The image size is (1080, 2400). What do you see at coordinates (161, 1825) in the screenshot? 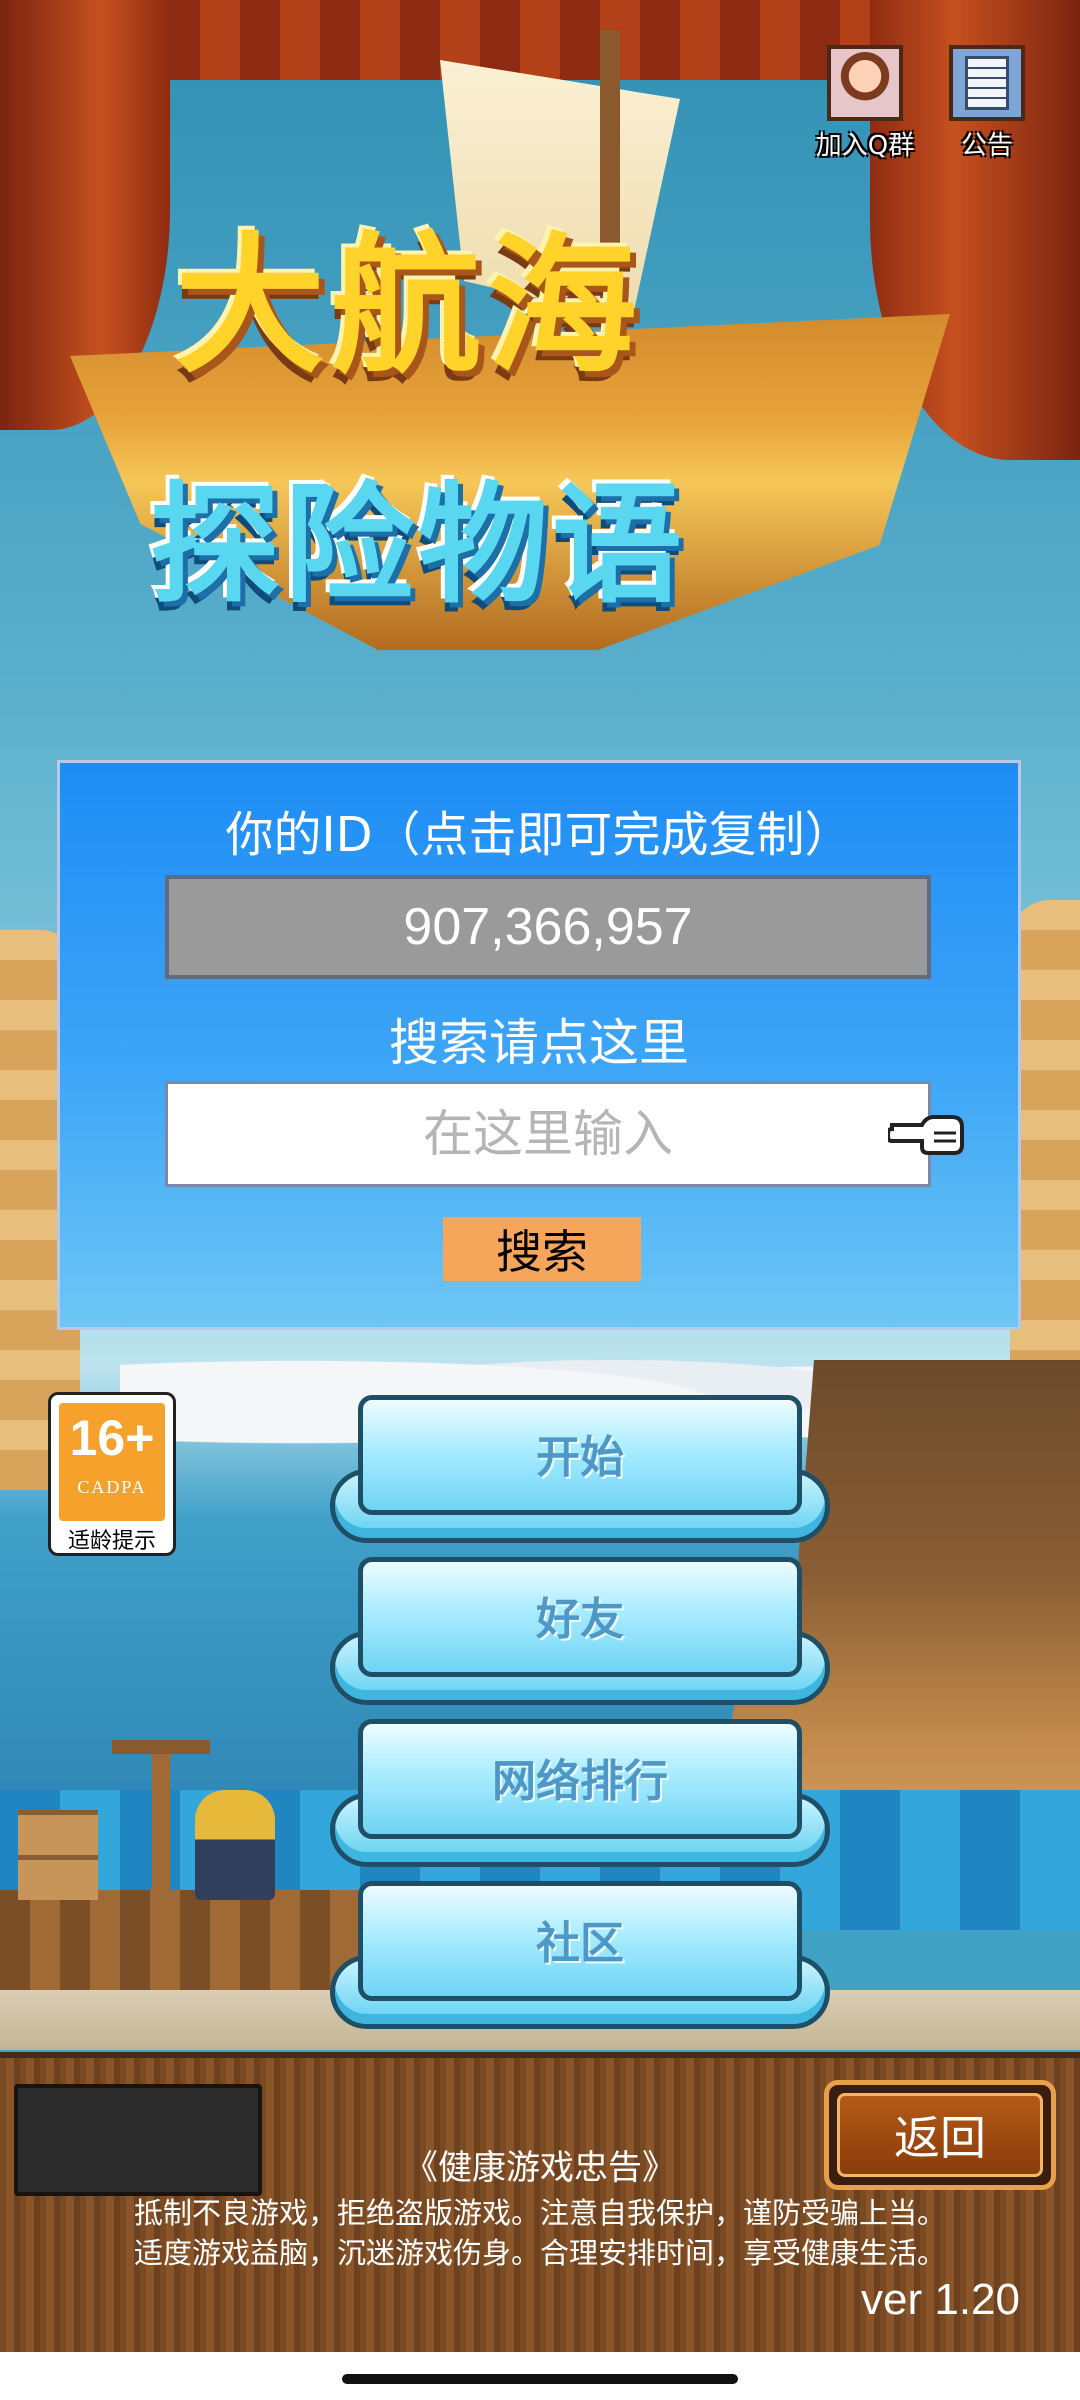
I see `dock-crane` at bounding box center [161, 1825].